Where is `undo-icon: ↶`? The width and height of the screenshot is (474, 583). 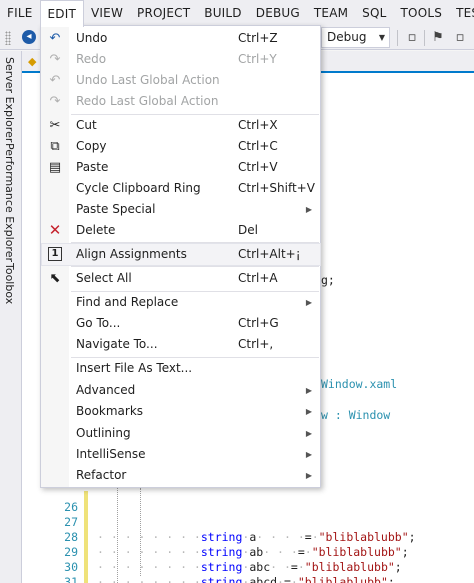 undo-icon: ↶ is located at coordinates (55, 38).